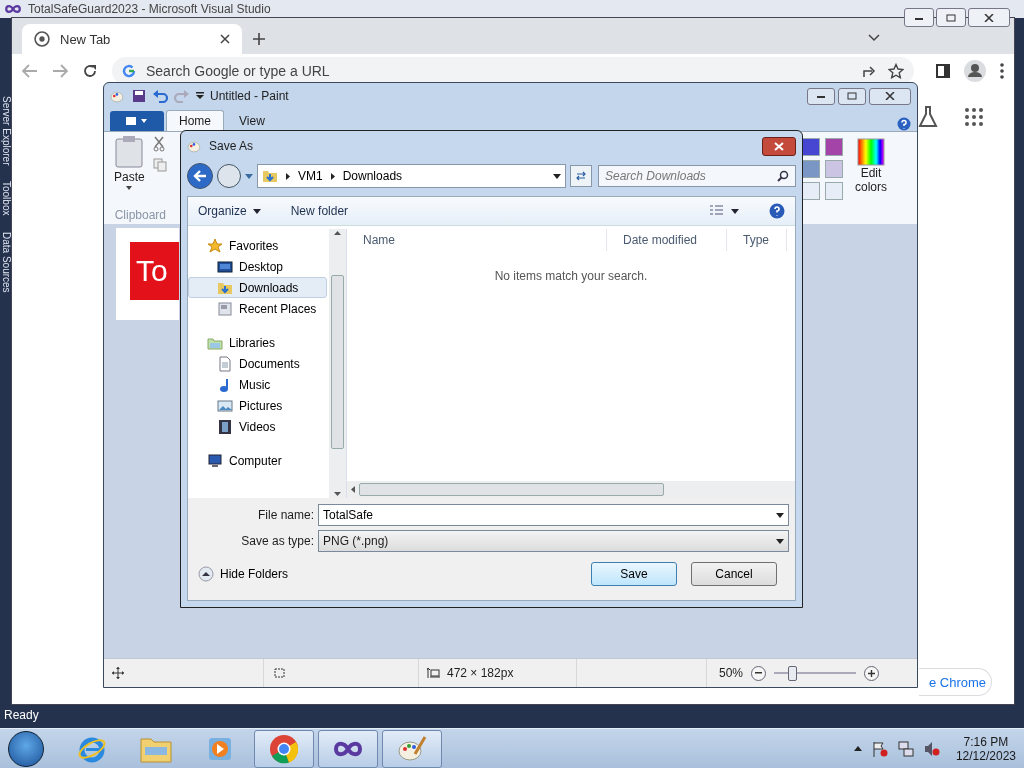 The image size is (1024, 768). What do you see at coordinates (147, 274) in the screenshot?
I see `drawing-canvas: To` at bounding box center [147, 274].